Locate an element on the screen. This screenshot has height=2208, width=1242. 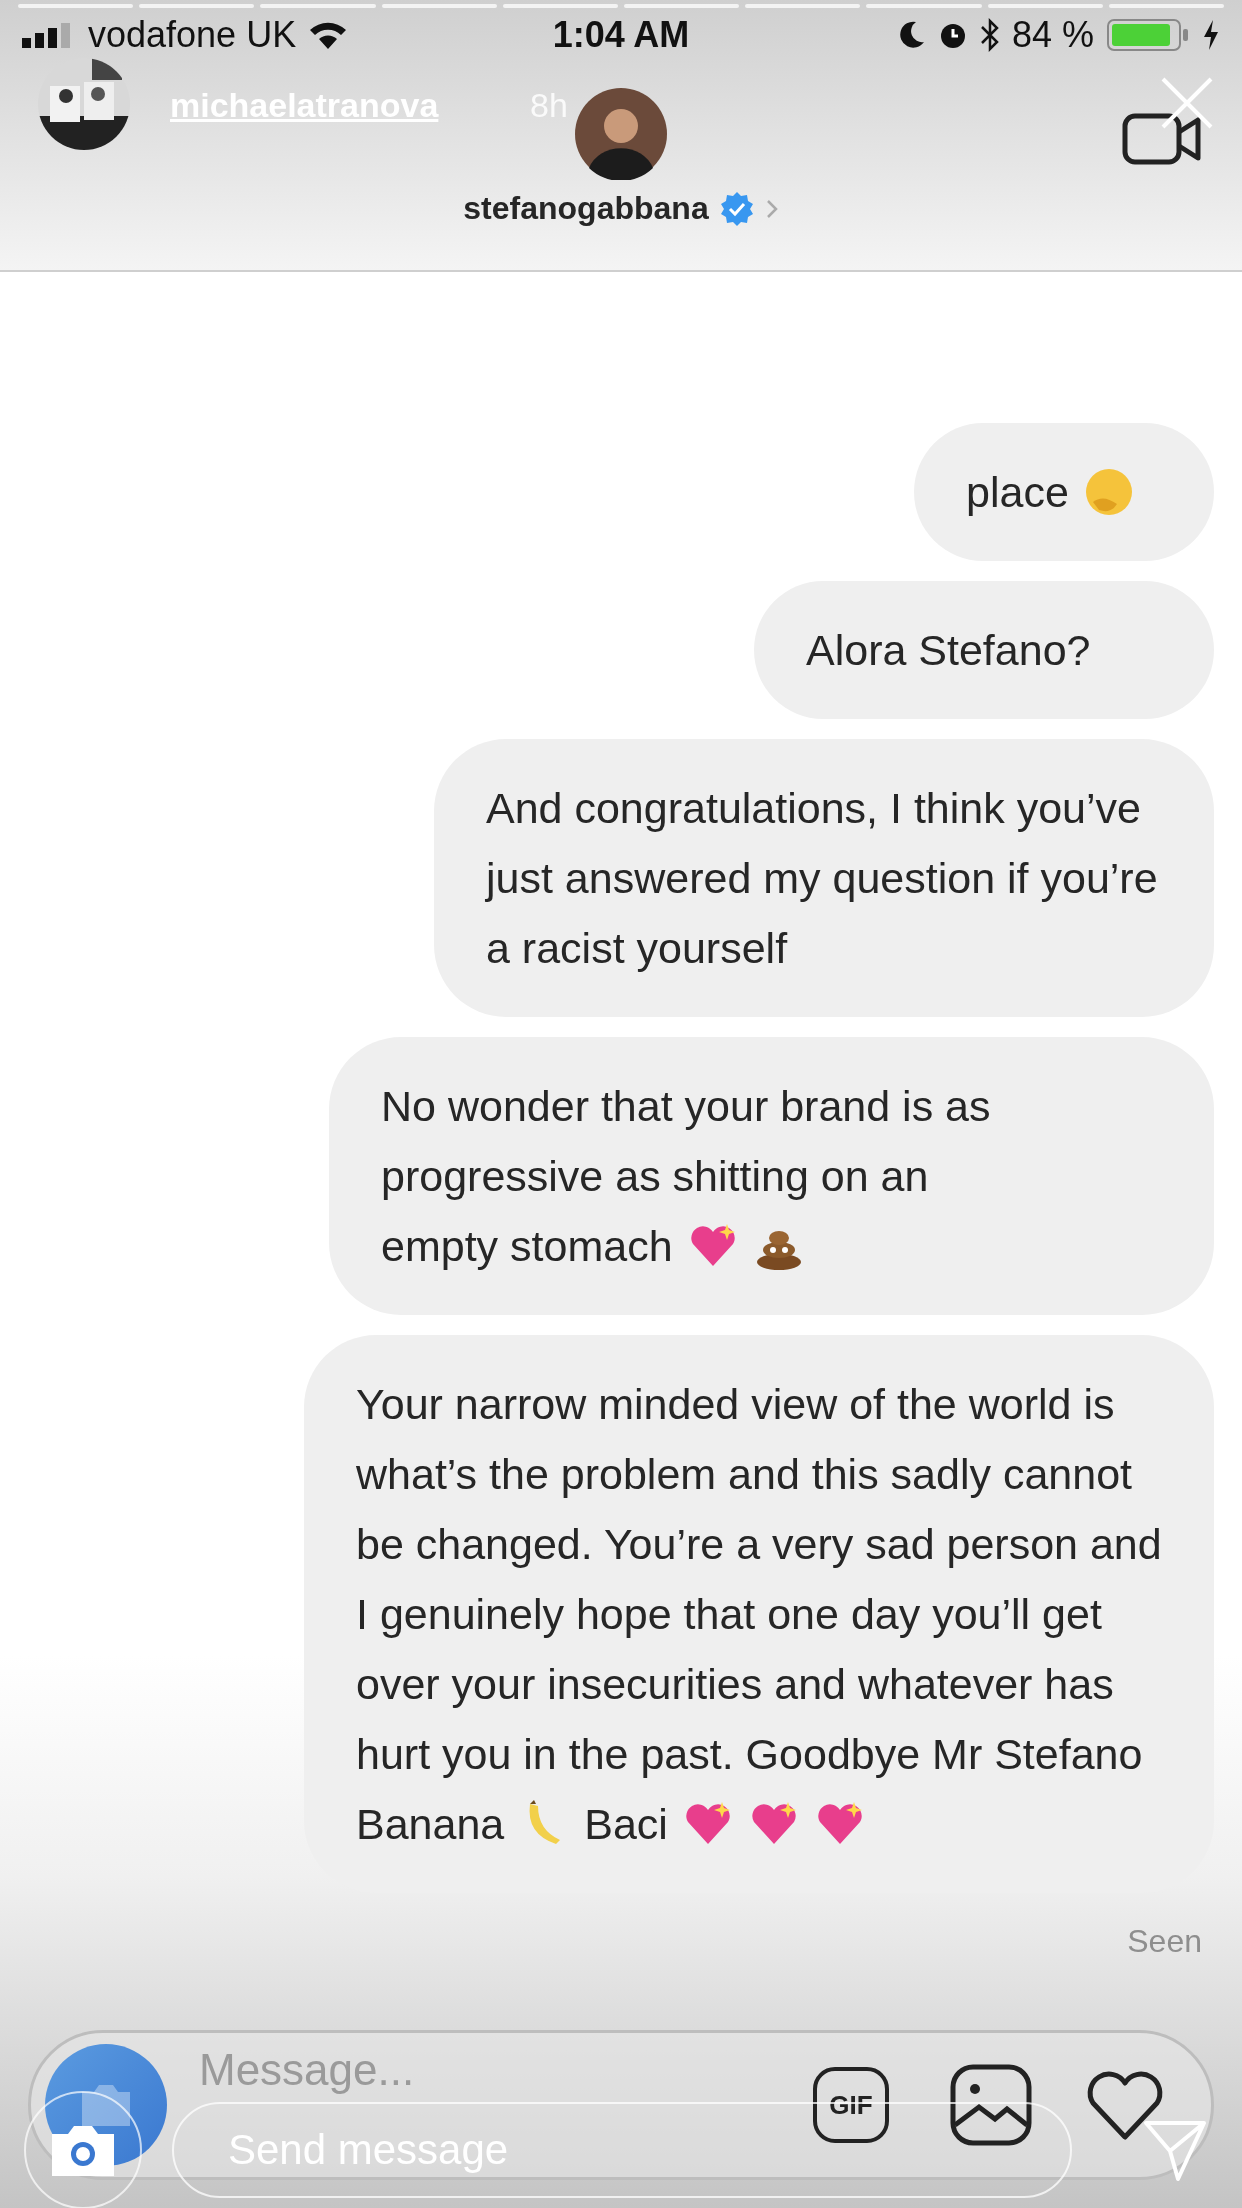
message-text: empty stomach is located at coordinates (527, 1246).